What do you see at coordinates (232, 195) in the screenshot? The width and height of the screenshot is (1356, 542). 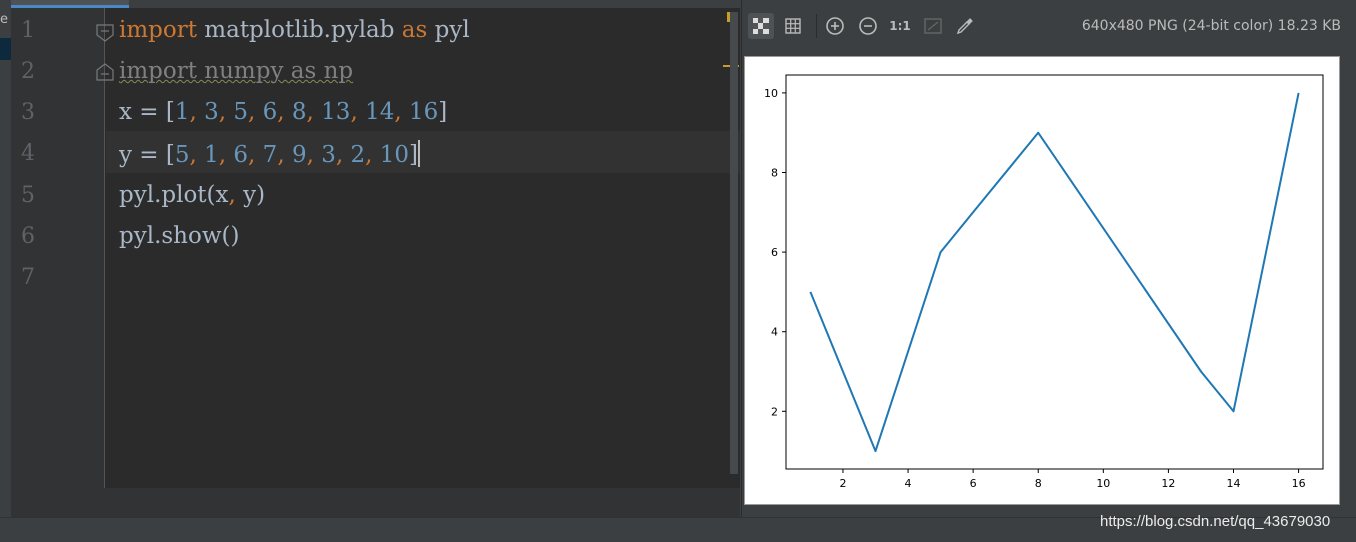 I see `comma: ,` at bounding box center [232, 195].